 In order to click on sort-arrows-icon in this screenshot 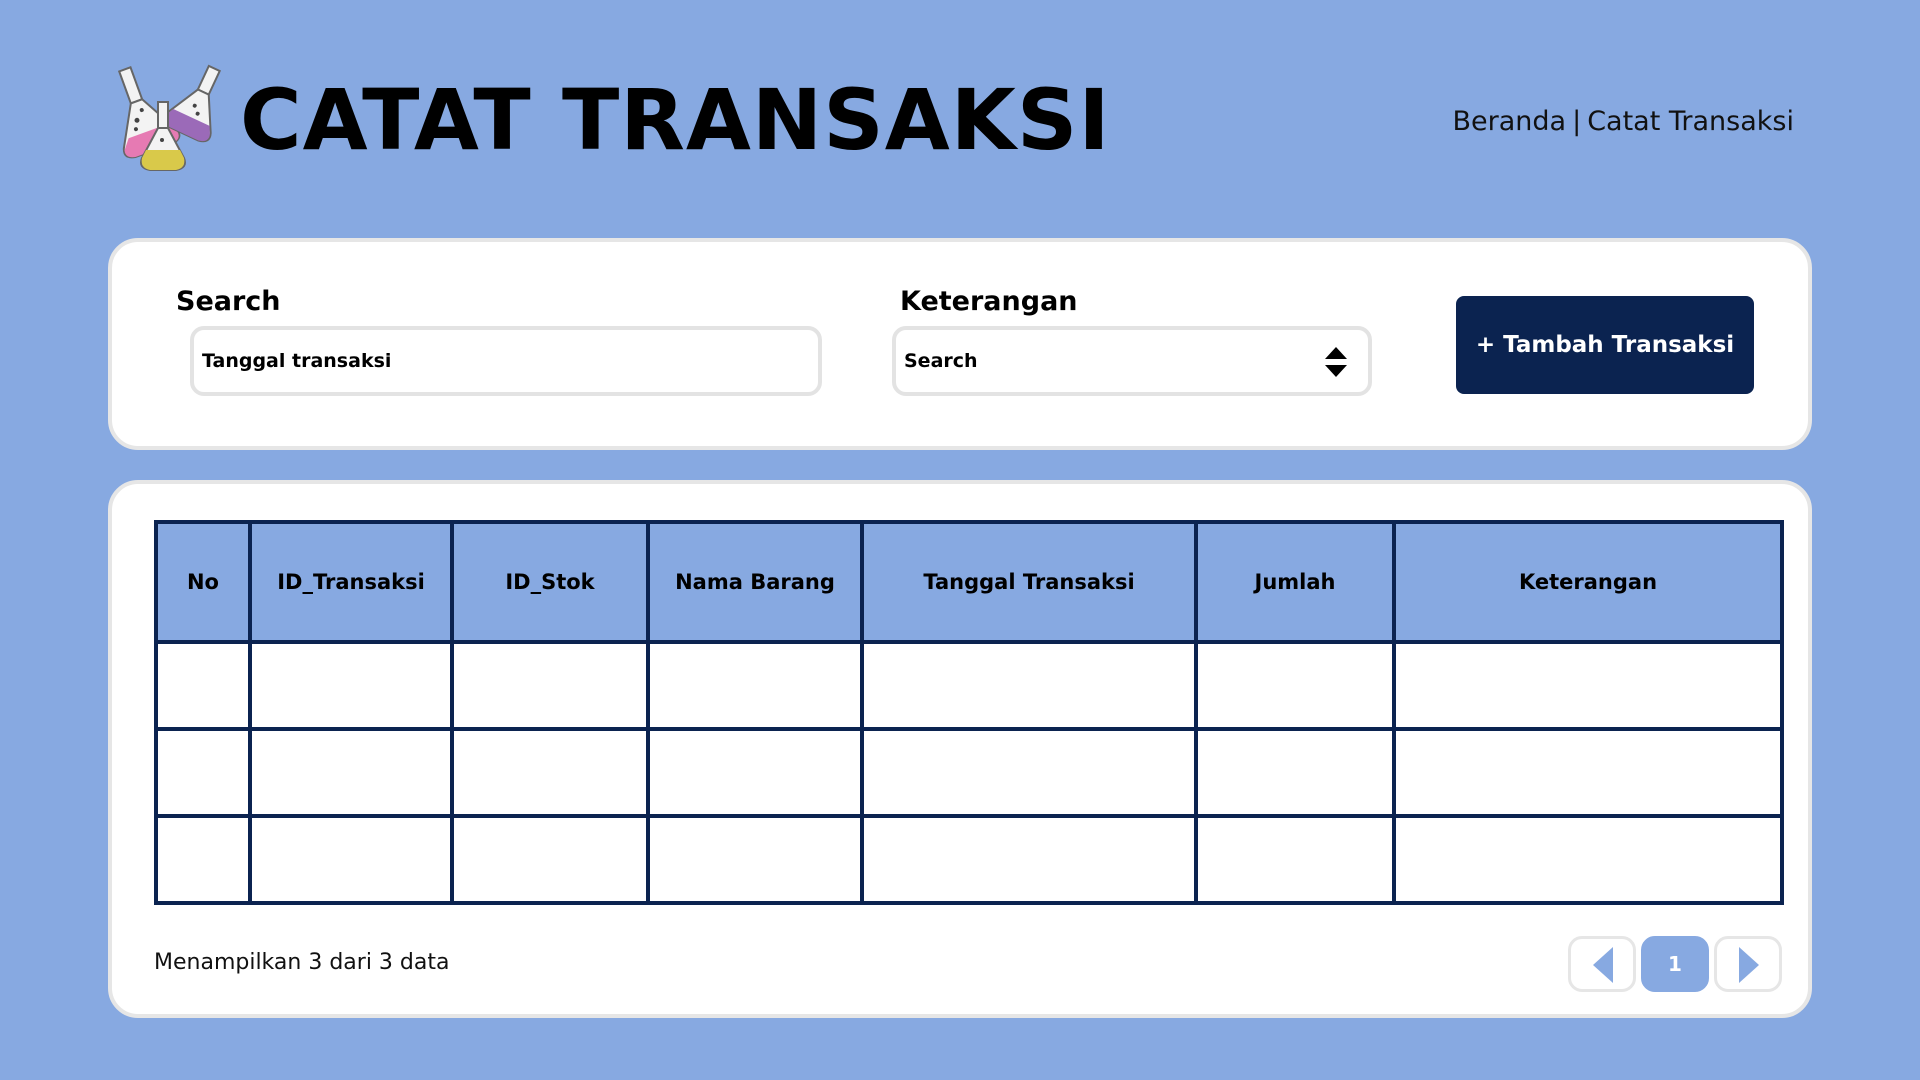, I will do `click(1336, 362)`.